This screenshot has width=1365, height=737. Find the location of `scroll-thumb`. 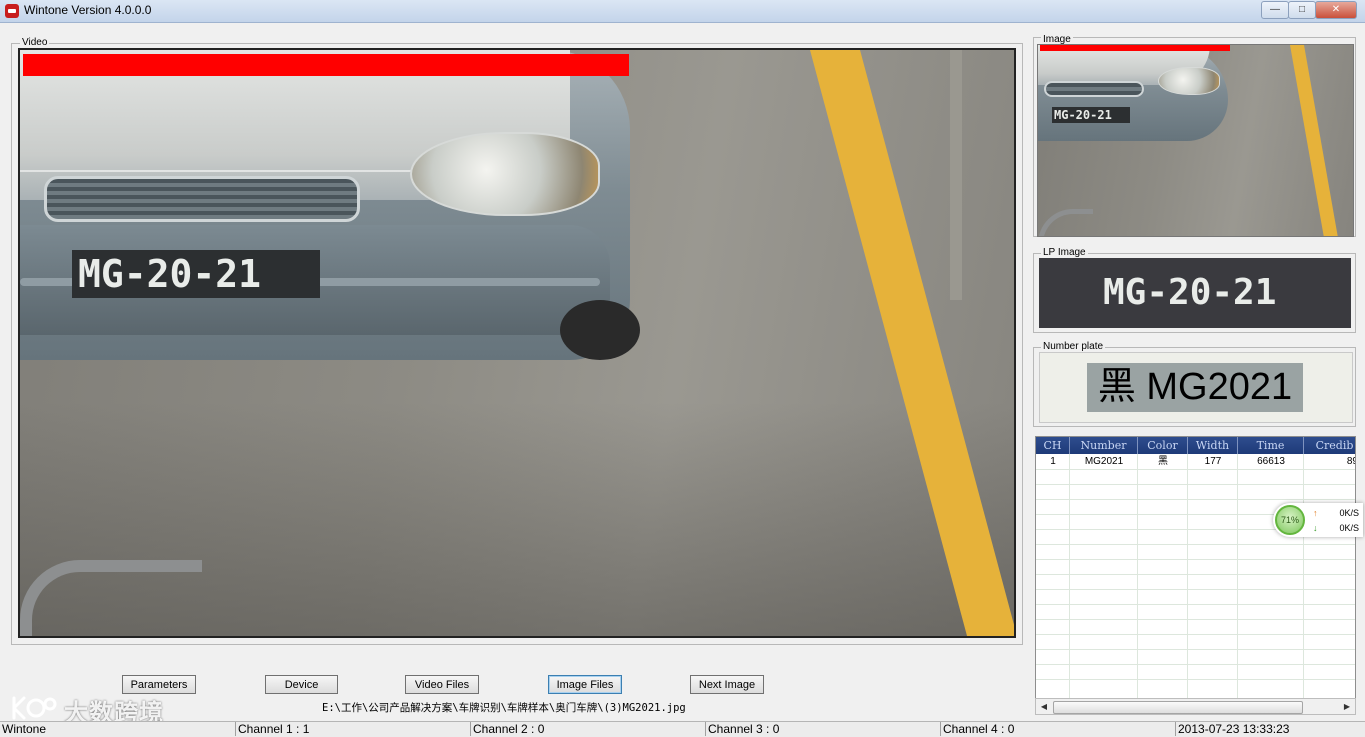

scroll-thumb is located at coordinates (1178, 707).